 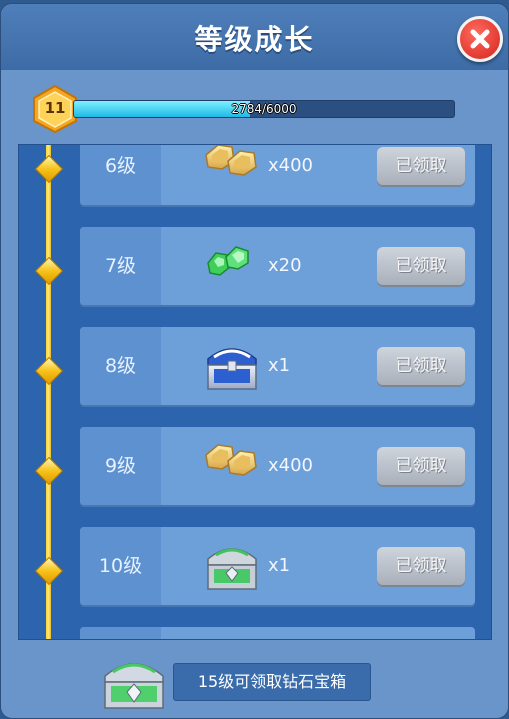 I want to click on row-level: 7级, so click(x=120, y=266).